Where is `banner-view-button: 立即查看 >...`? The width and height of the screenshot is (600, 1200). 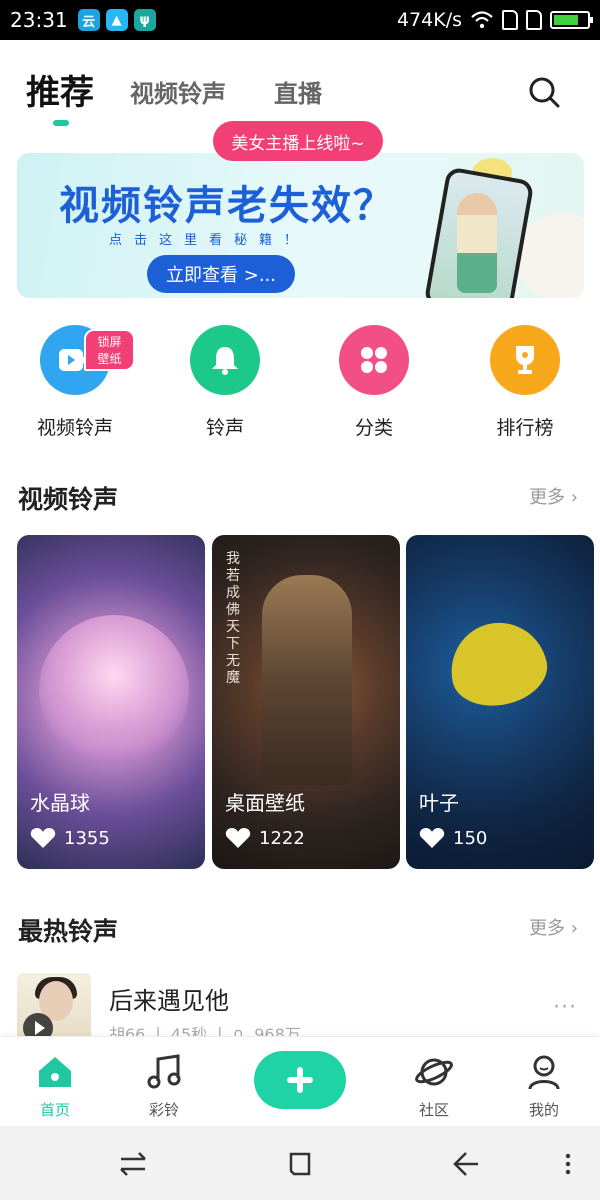
banner-view-button: 立即查看 >... is located at coordinates (221, 274).